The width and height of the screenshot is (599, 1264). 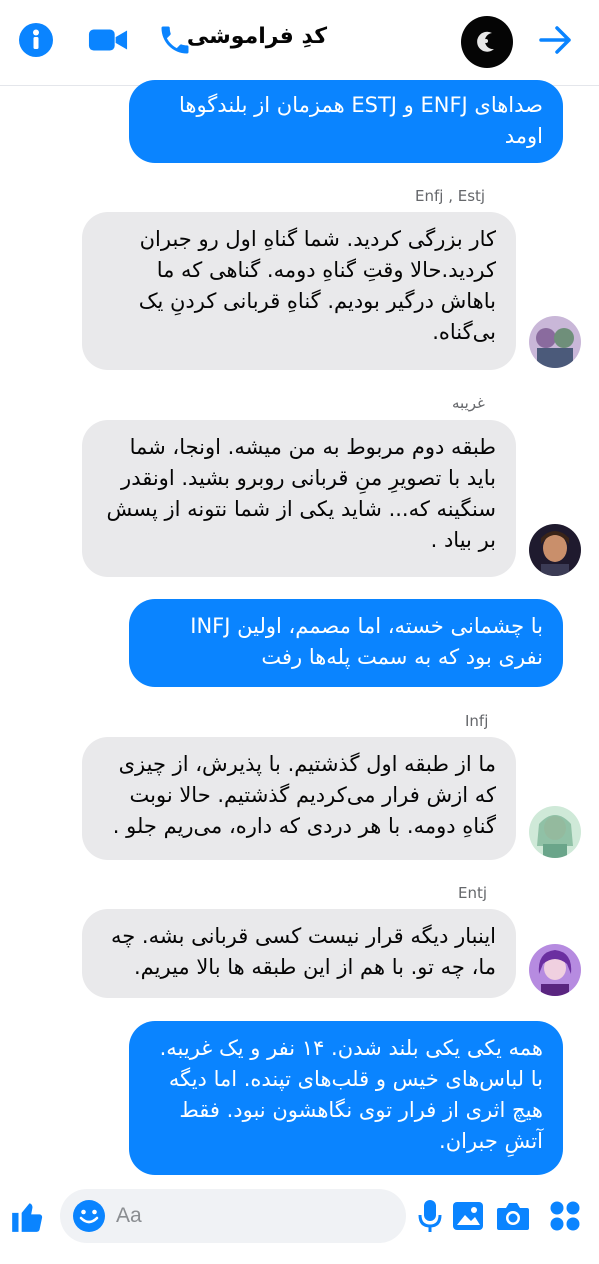 I want to click on thumbs-up-icon, so click(x=28, y=1216).